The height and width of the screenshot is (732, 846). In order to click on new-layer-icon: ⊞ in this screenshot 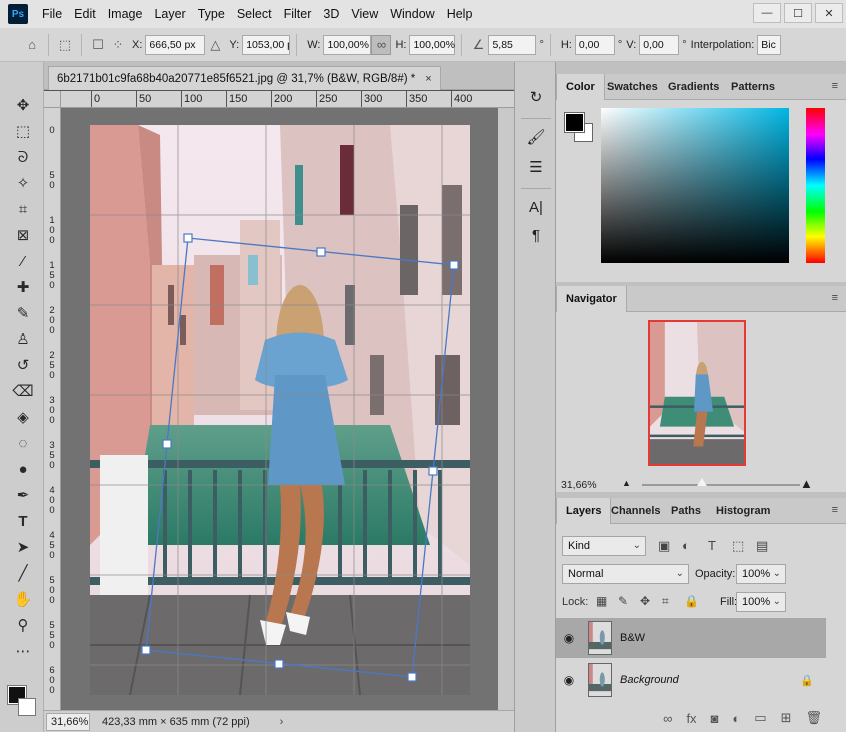, I will do `click(786, 718)`.